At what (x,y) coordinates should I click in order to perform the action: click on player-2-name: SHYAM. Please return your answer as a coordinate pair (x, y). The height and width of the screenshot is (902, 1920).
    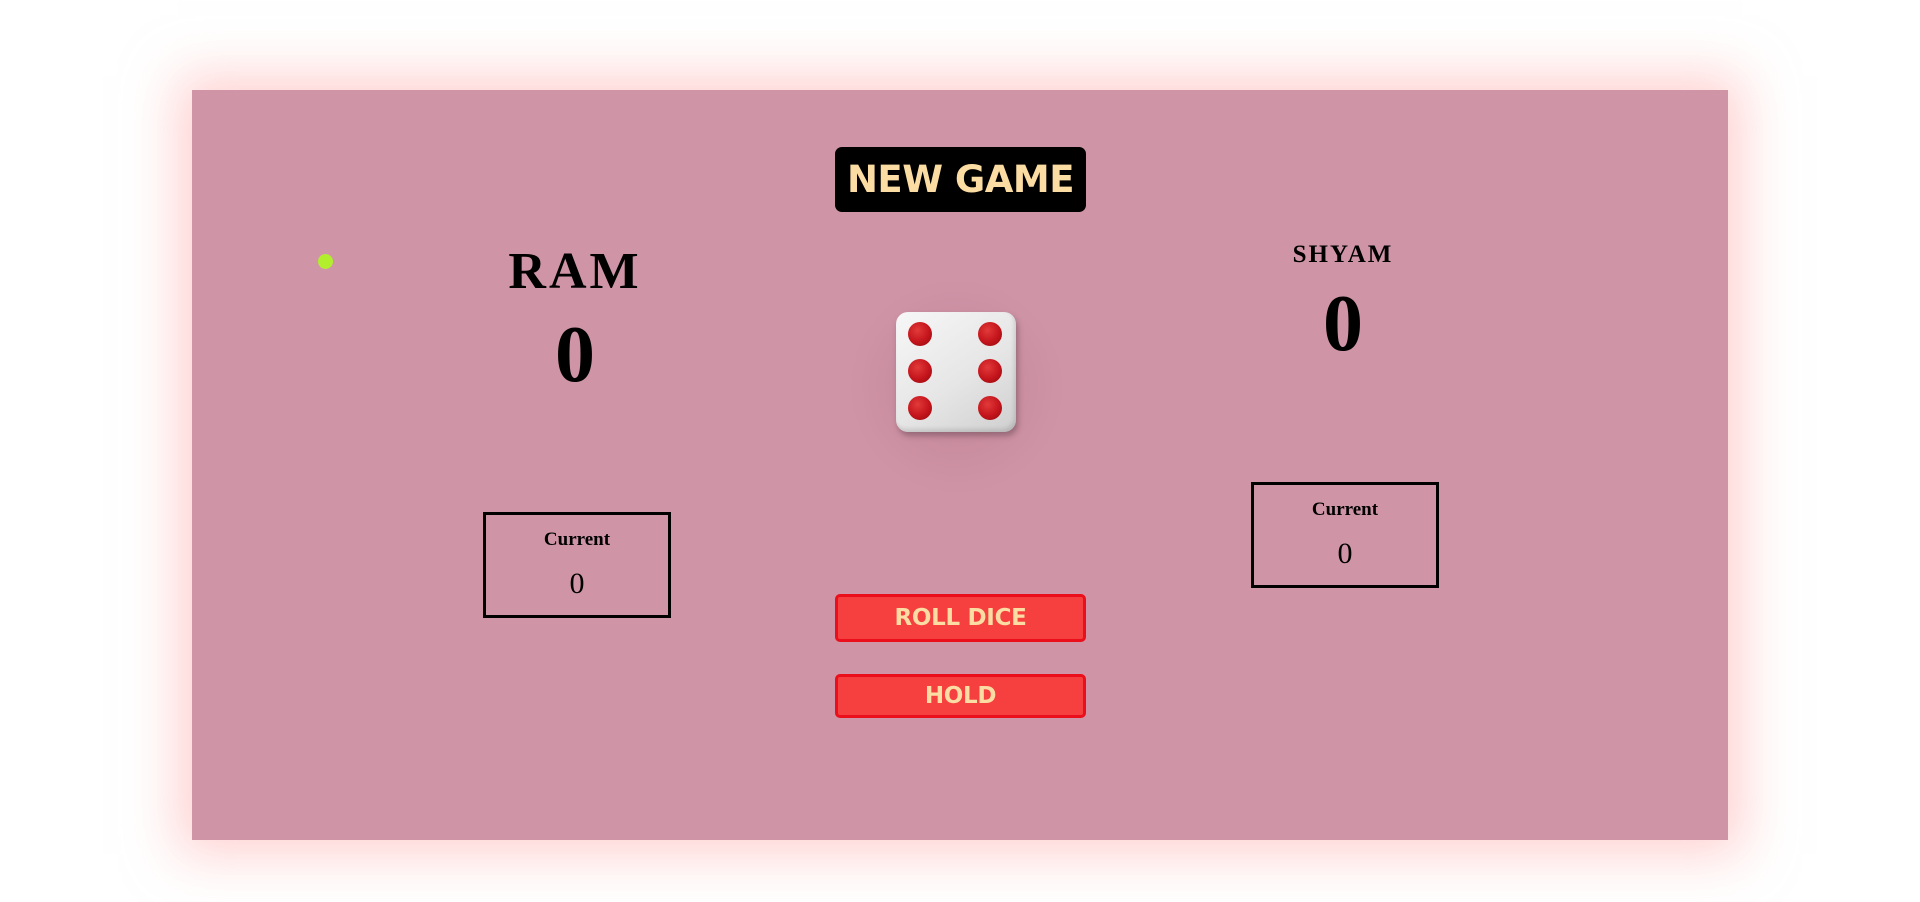
    Looking at the image, I should click on (1343, 254).